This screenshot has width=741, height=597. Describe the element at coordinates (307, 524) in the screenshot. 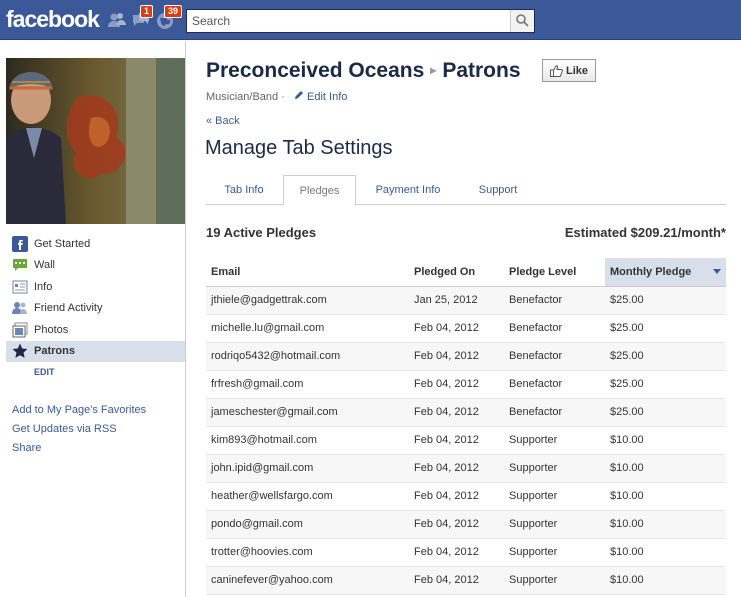

I see `pledge-email: pondo@gmail.com` at that location.